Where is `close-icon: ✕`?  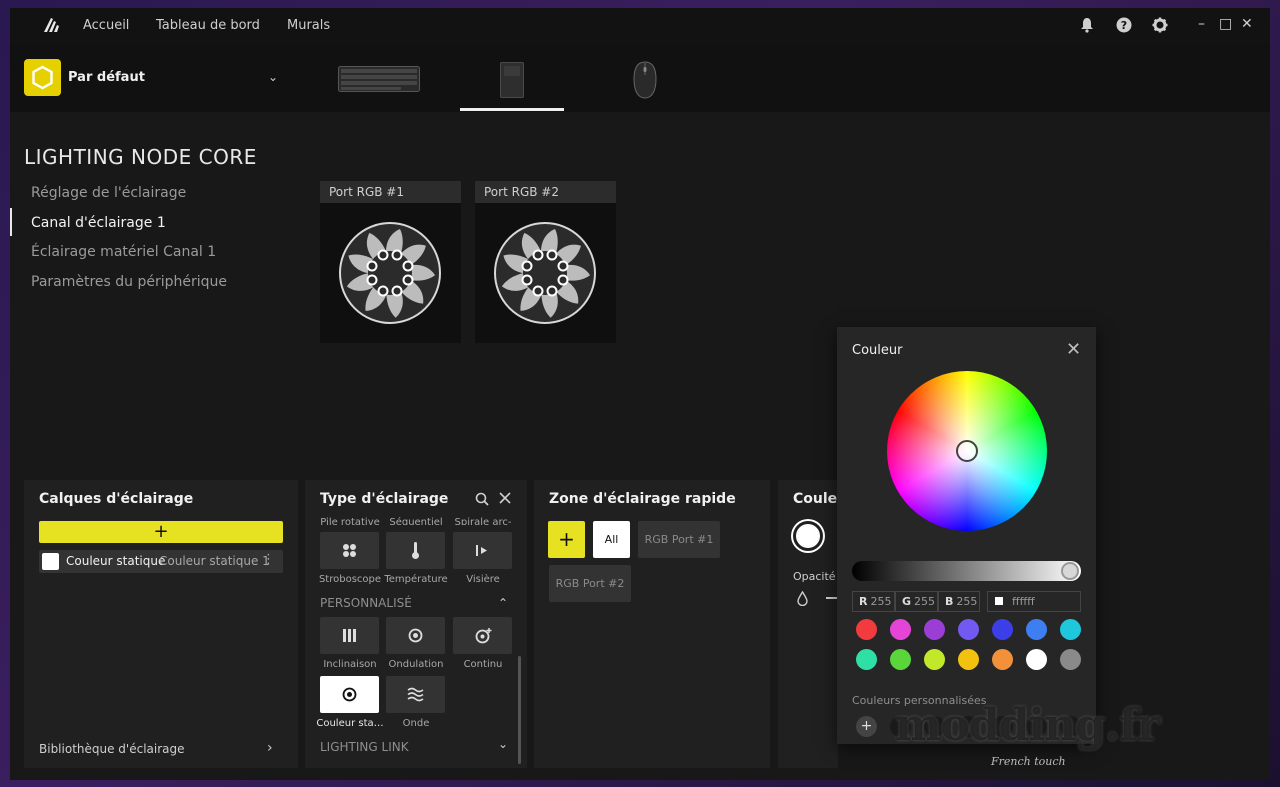 close-icon: ✕ is located at coordinates (1073, 349).